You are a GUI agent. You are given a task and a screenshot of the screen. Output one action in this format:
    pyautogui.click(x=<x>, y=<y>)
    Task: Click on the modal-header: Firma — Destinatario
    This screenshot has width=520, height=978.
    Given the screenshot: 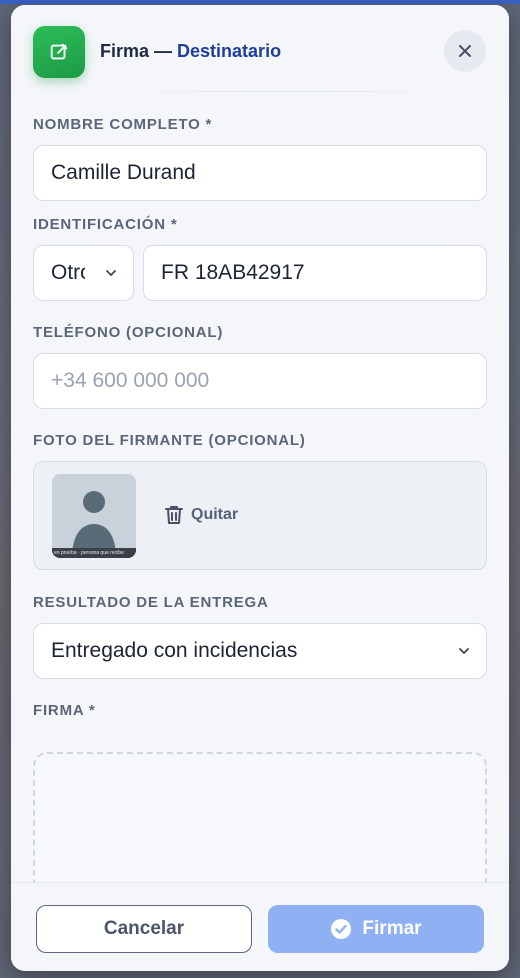 What is the action you would take?
    pyautogui.click(x=260, y=51)
    